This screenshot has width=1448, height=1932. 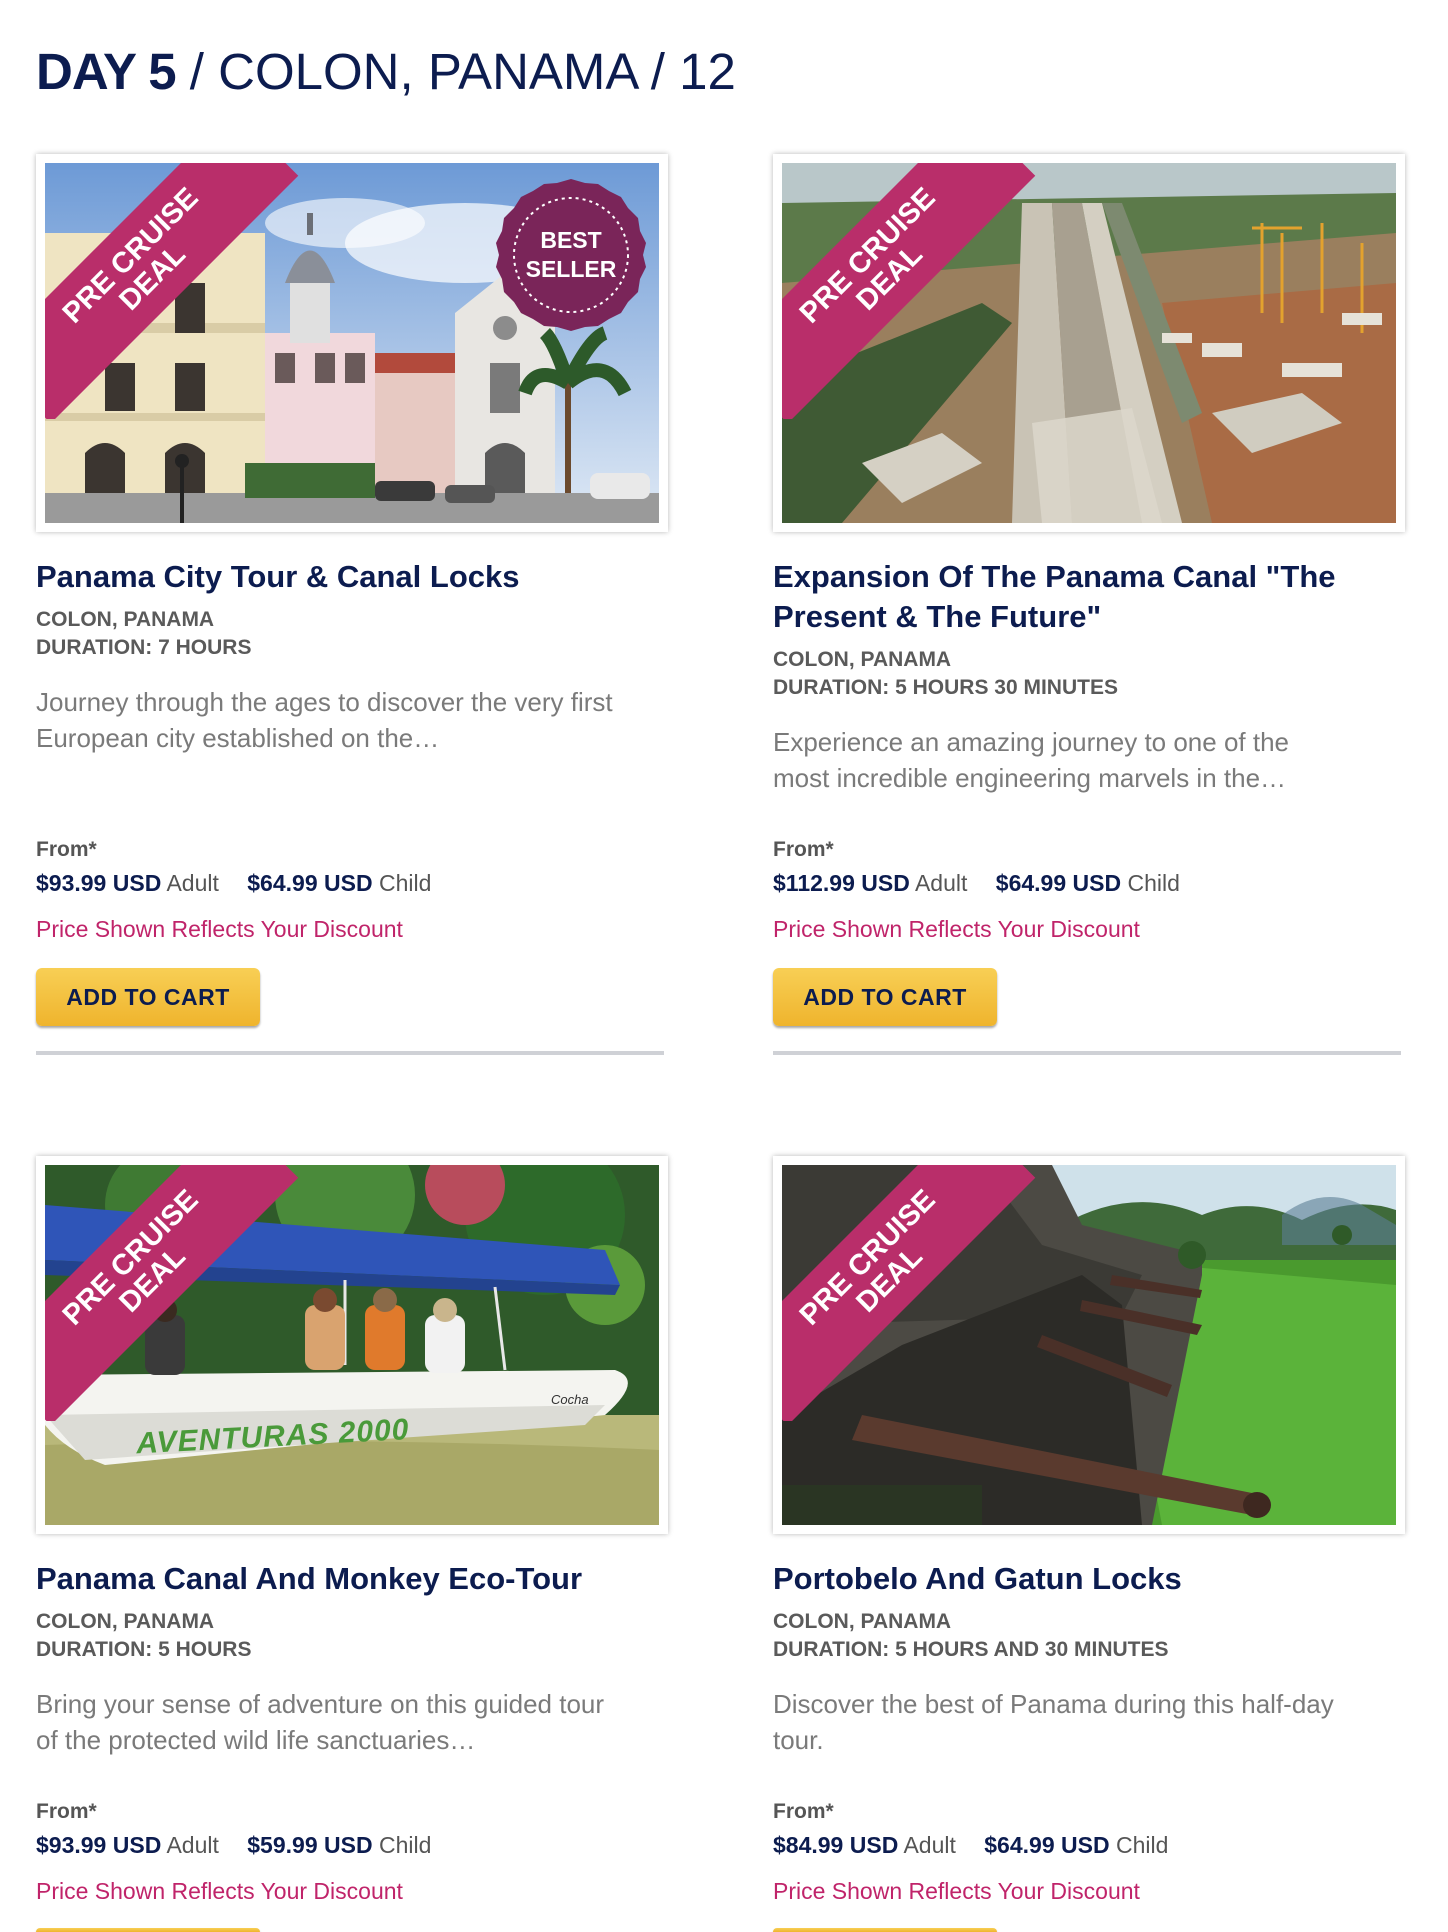 I want to click on tour-photo-frame: PRE CRUISE DEAL AVENTURAS 2000 Cocha, so click(x=352, y=1345).